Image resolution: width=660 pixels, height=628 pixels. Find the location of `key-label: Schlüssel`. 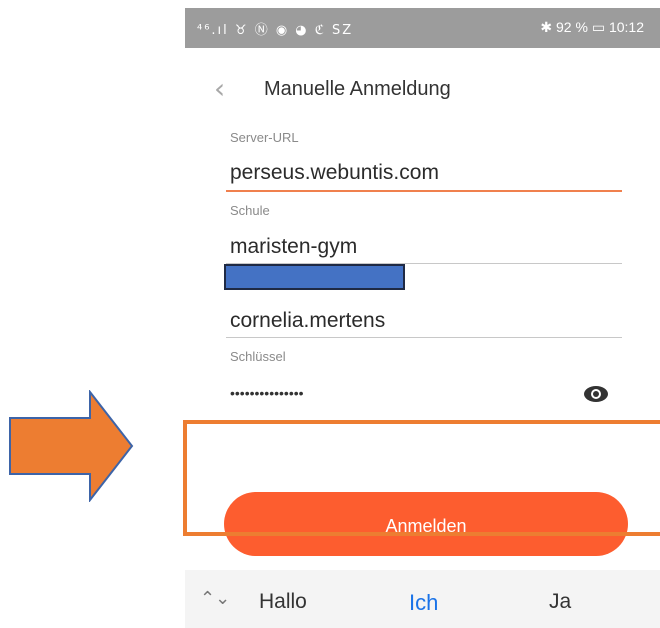

key-label: Schlüssel is located at coordinates (258, 356).